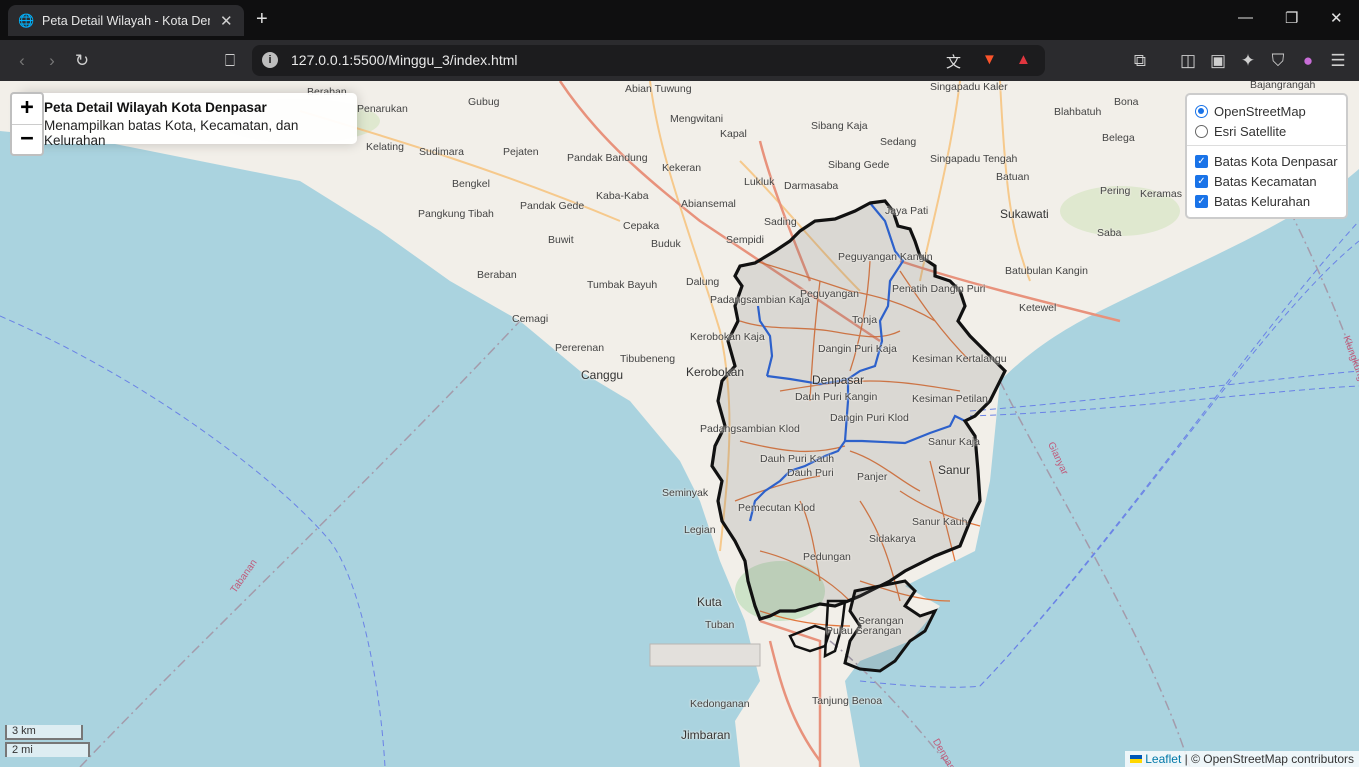 The width and height of the screenshot is (1359, 767). Describe the element at coordinates (456, 214) in the screenshot. I see `place-label: Pangkung Tibah` at that location.